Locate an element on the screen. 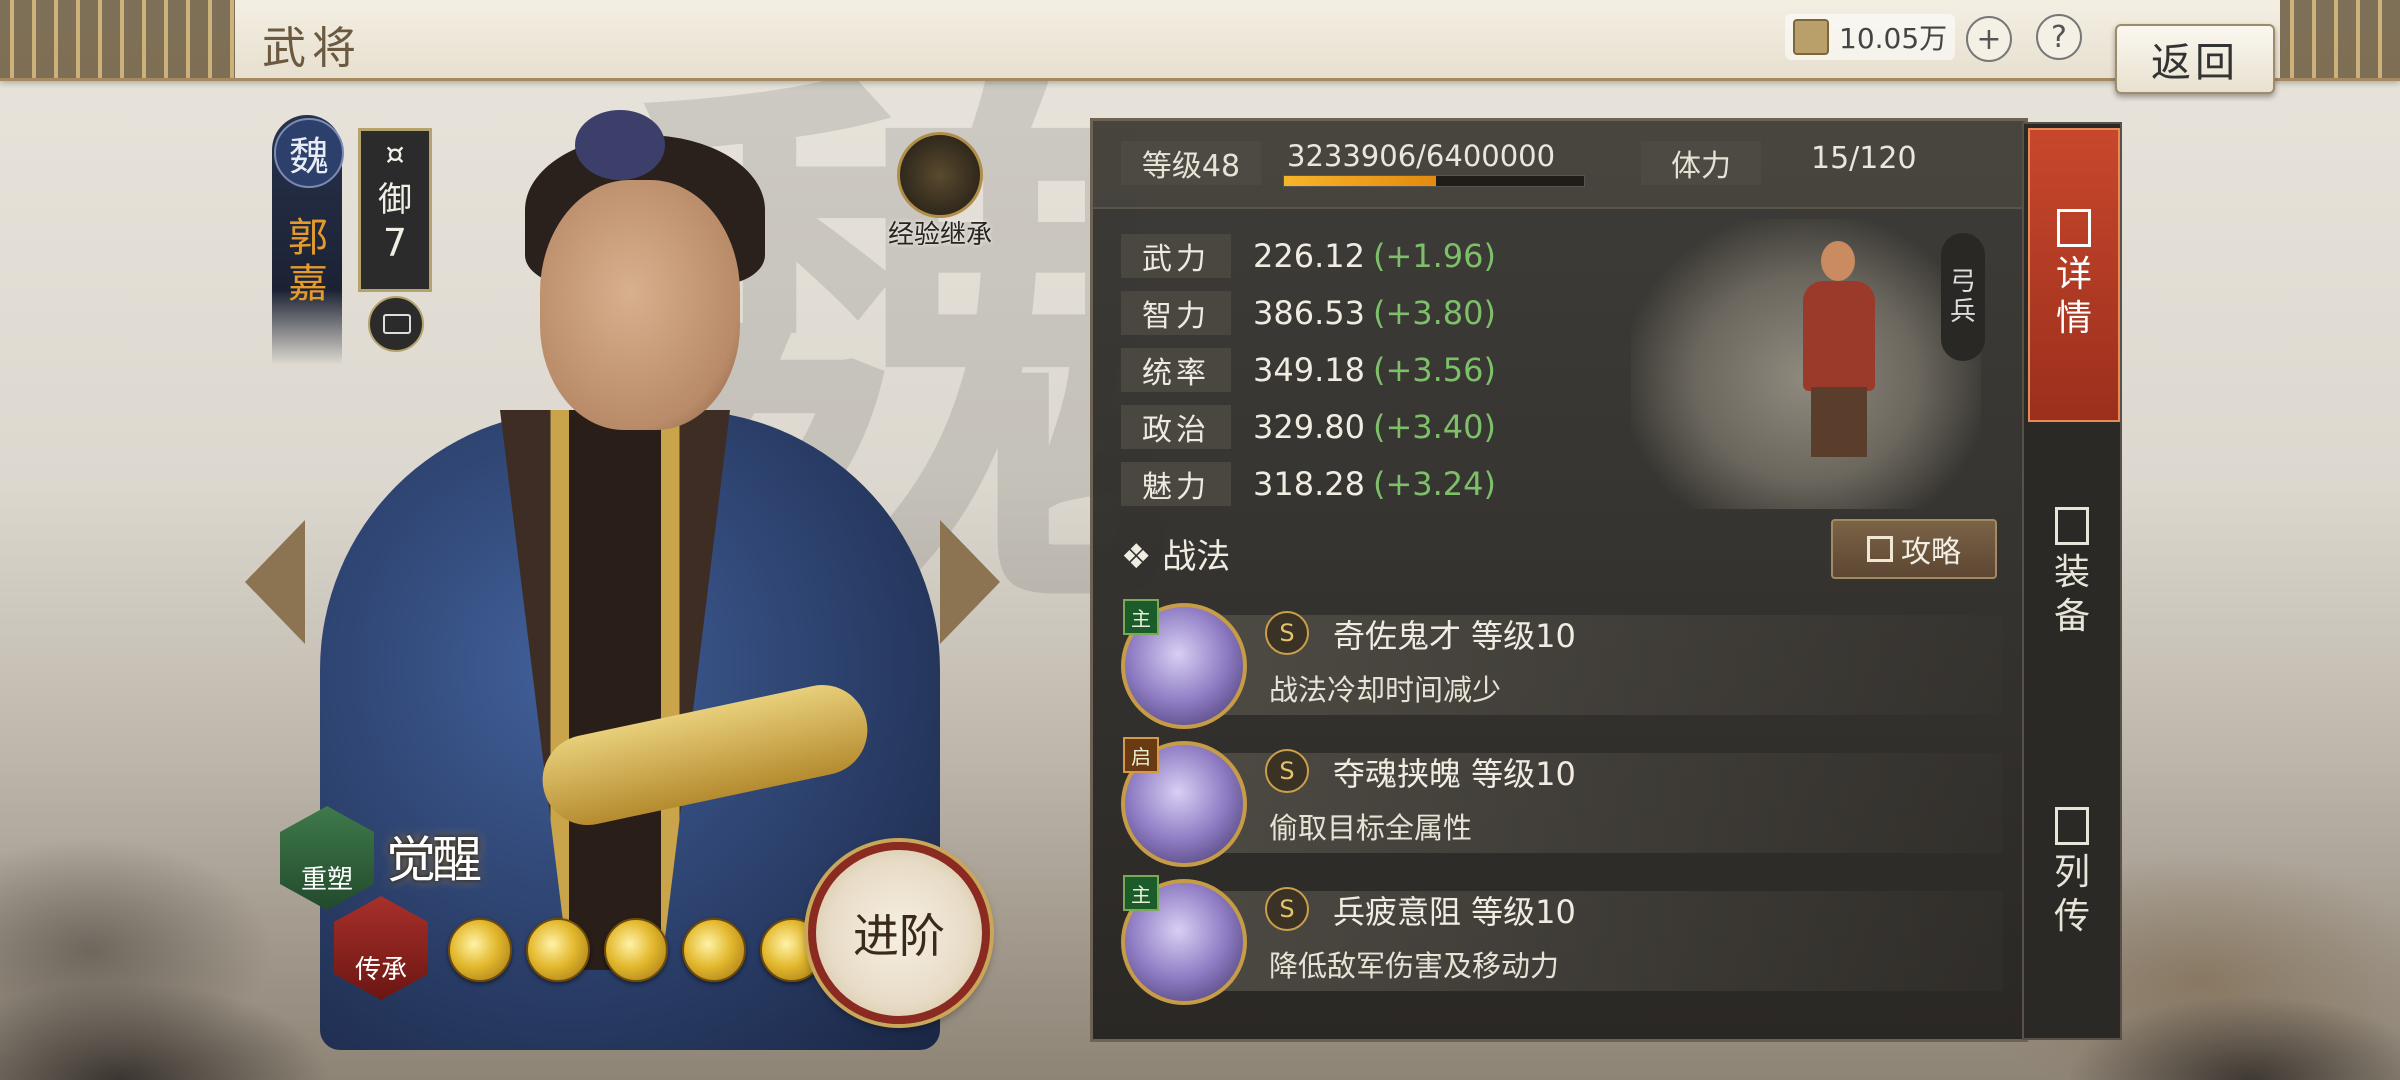  exp-inherit-button: 经验继承 is located at coordinates (940, 191).